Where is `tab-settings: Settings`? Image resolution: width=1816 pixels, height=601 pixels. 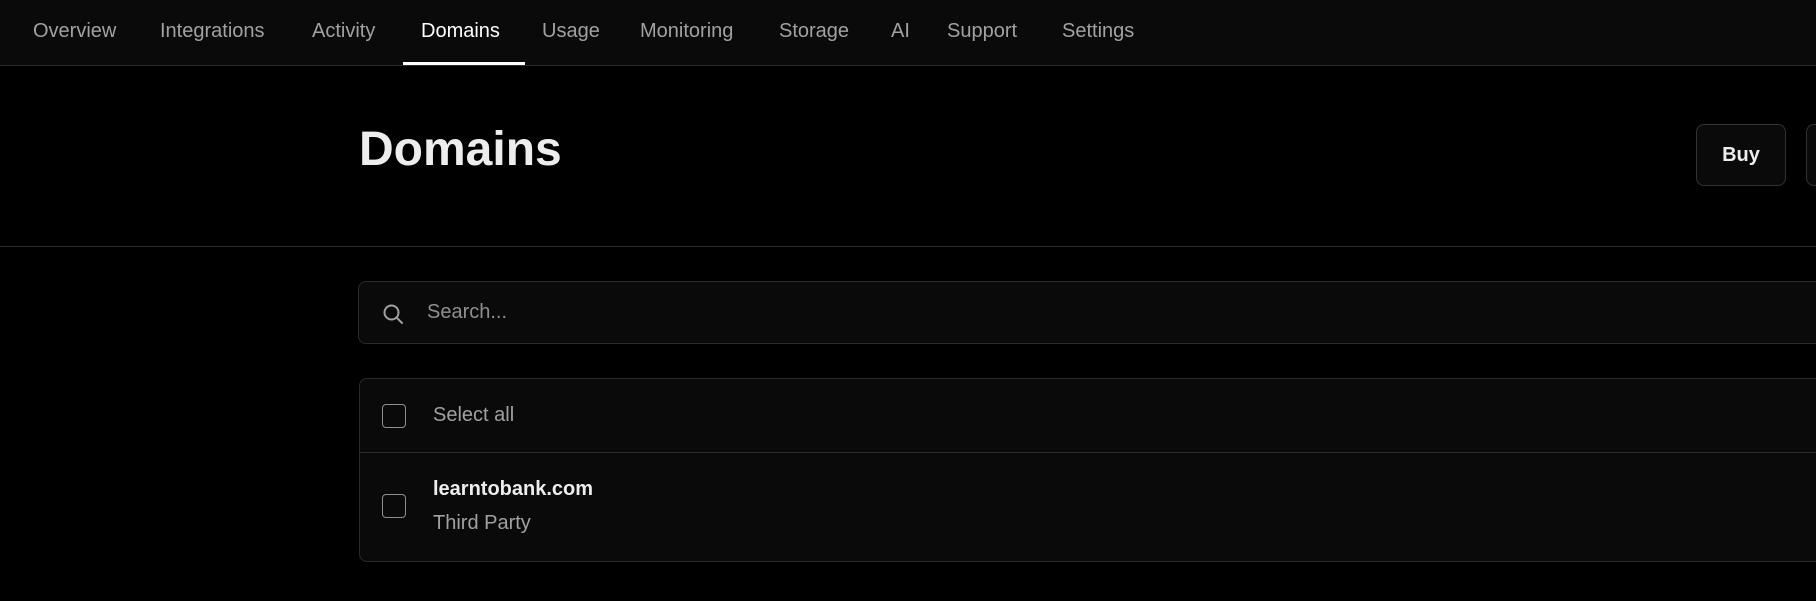 tab-settings: Settings is located at coordinates (1098, 33).